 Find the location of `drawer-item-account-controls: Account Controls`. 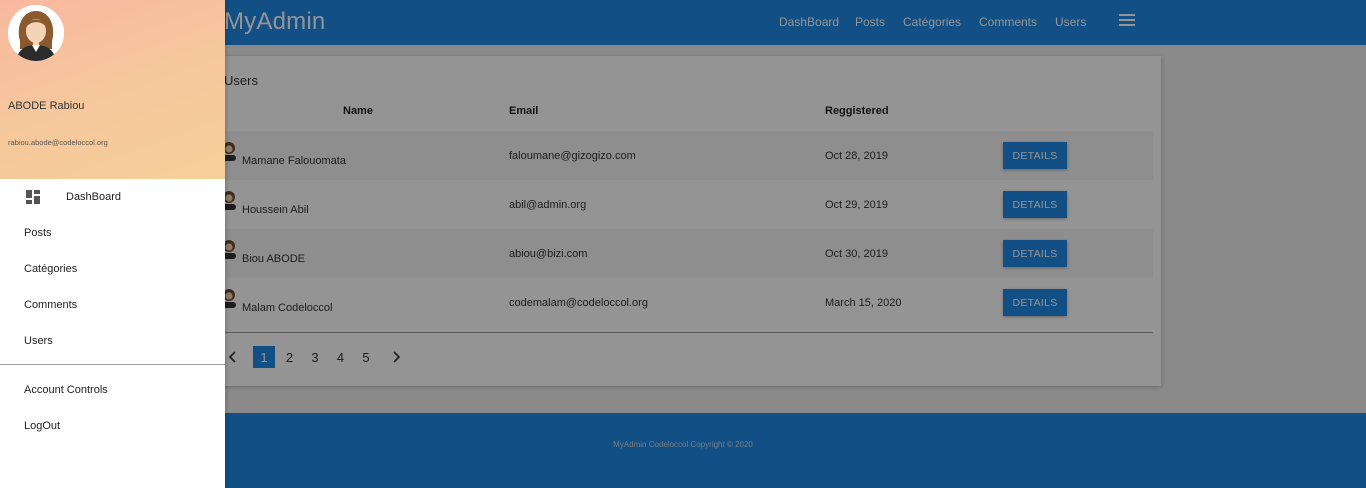

drawer-item-account-controls: Account Controls is located at coordinates (66, 390).